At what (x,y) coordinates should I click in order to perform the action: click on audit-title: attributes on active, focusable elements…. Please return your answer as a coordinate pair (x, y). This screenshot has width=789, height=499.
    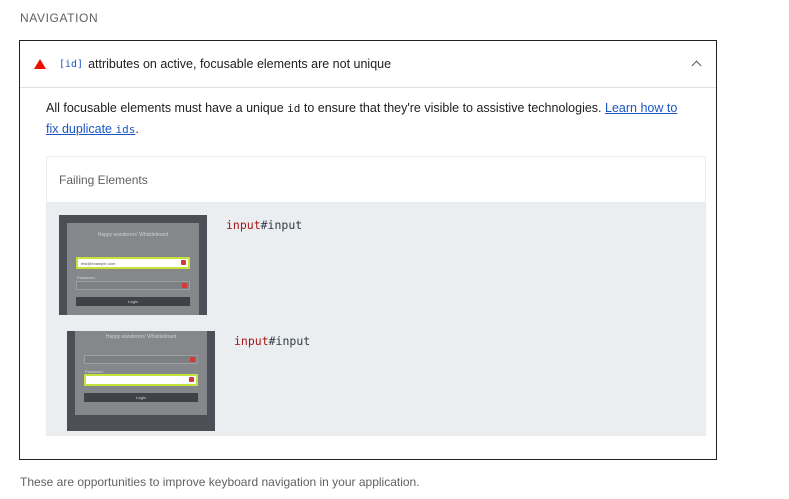
    Looking at the image, I should click on (240, 64).